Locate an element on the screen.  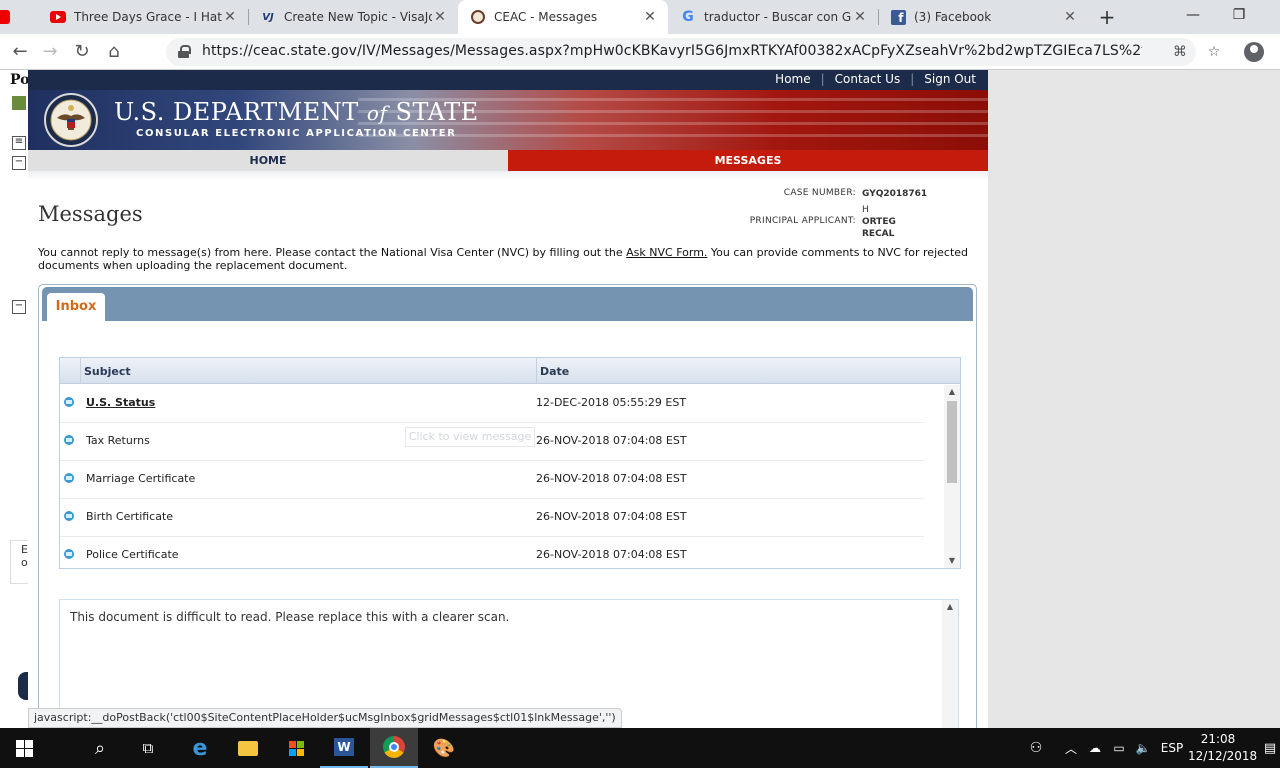
message-subject-link: Birth Certificate is located at coordinates (129, 516).